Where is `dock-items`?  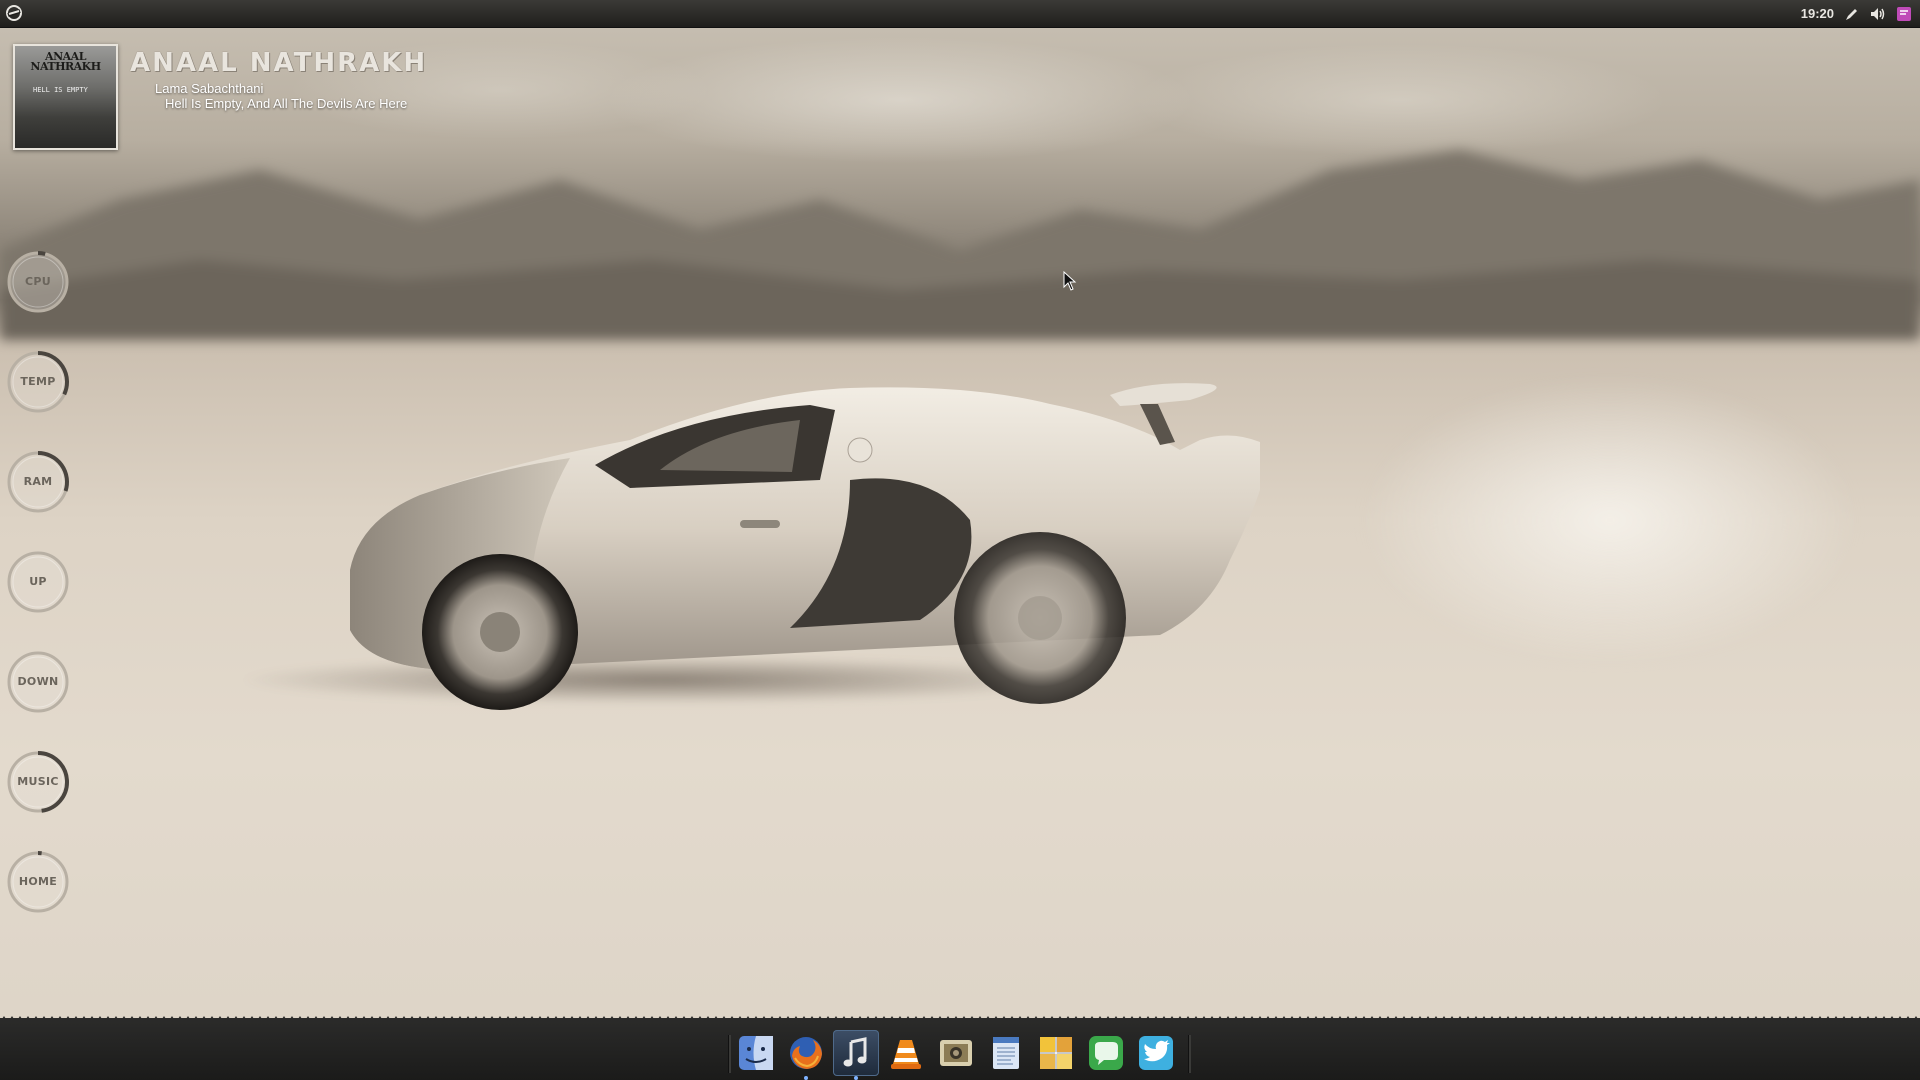 dock-items is located at coordinates (956, 1055).